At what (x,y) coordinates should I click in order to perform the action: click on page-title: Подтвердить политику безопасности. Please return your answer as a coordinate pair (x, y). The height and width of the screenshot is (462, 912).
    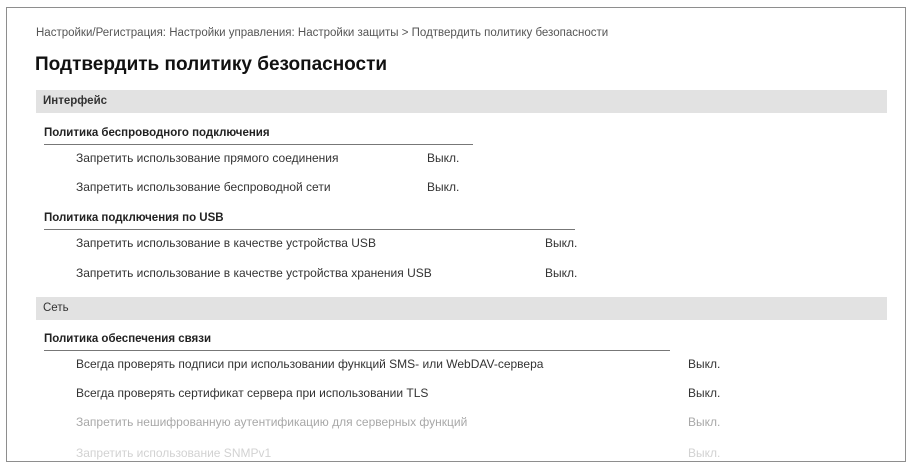
    Looking at the image, I should click on (211, 64).